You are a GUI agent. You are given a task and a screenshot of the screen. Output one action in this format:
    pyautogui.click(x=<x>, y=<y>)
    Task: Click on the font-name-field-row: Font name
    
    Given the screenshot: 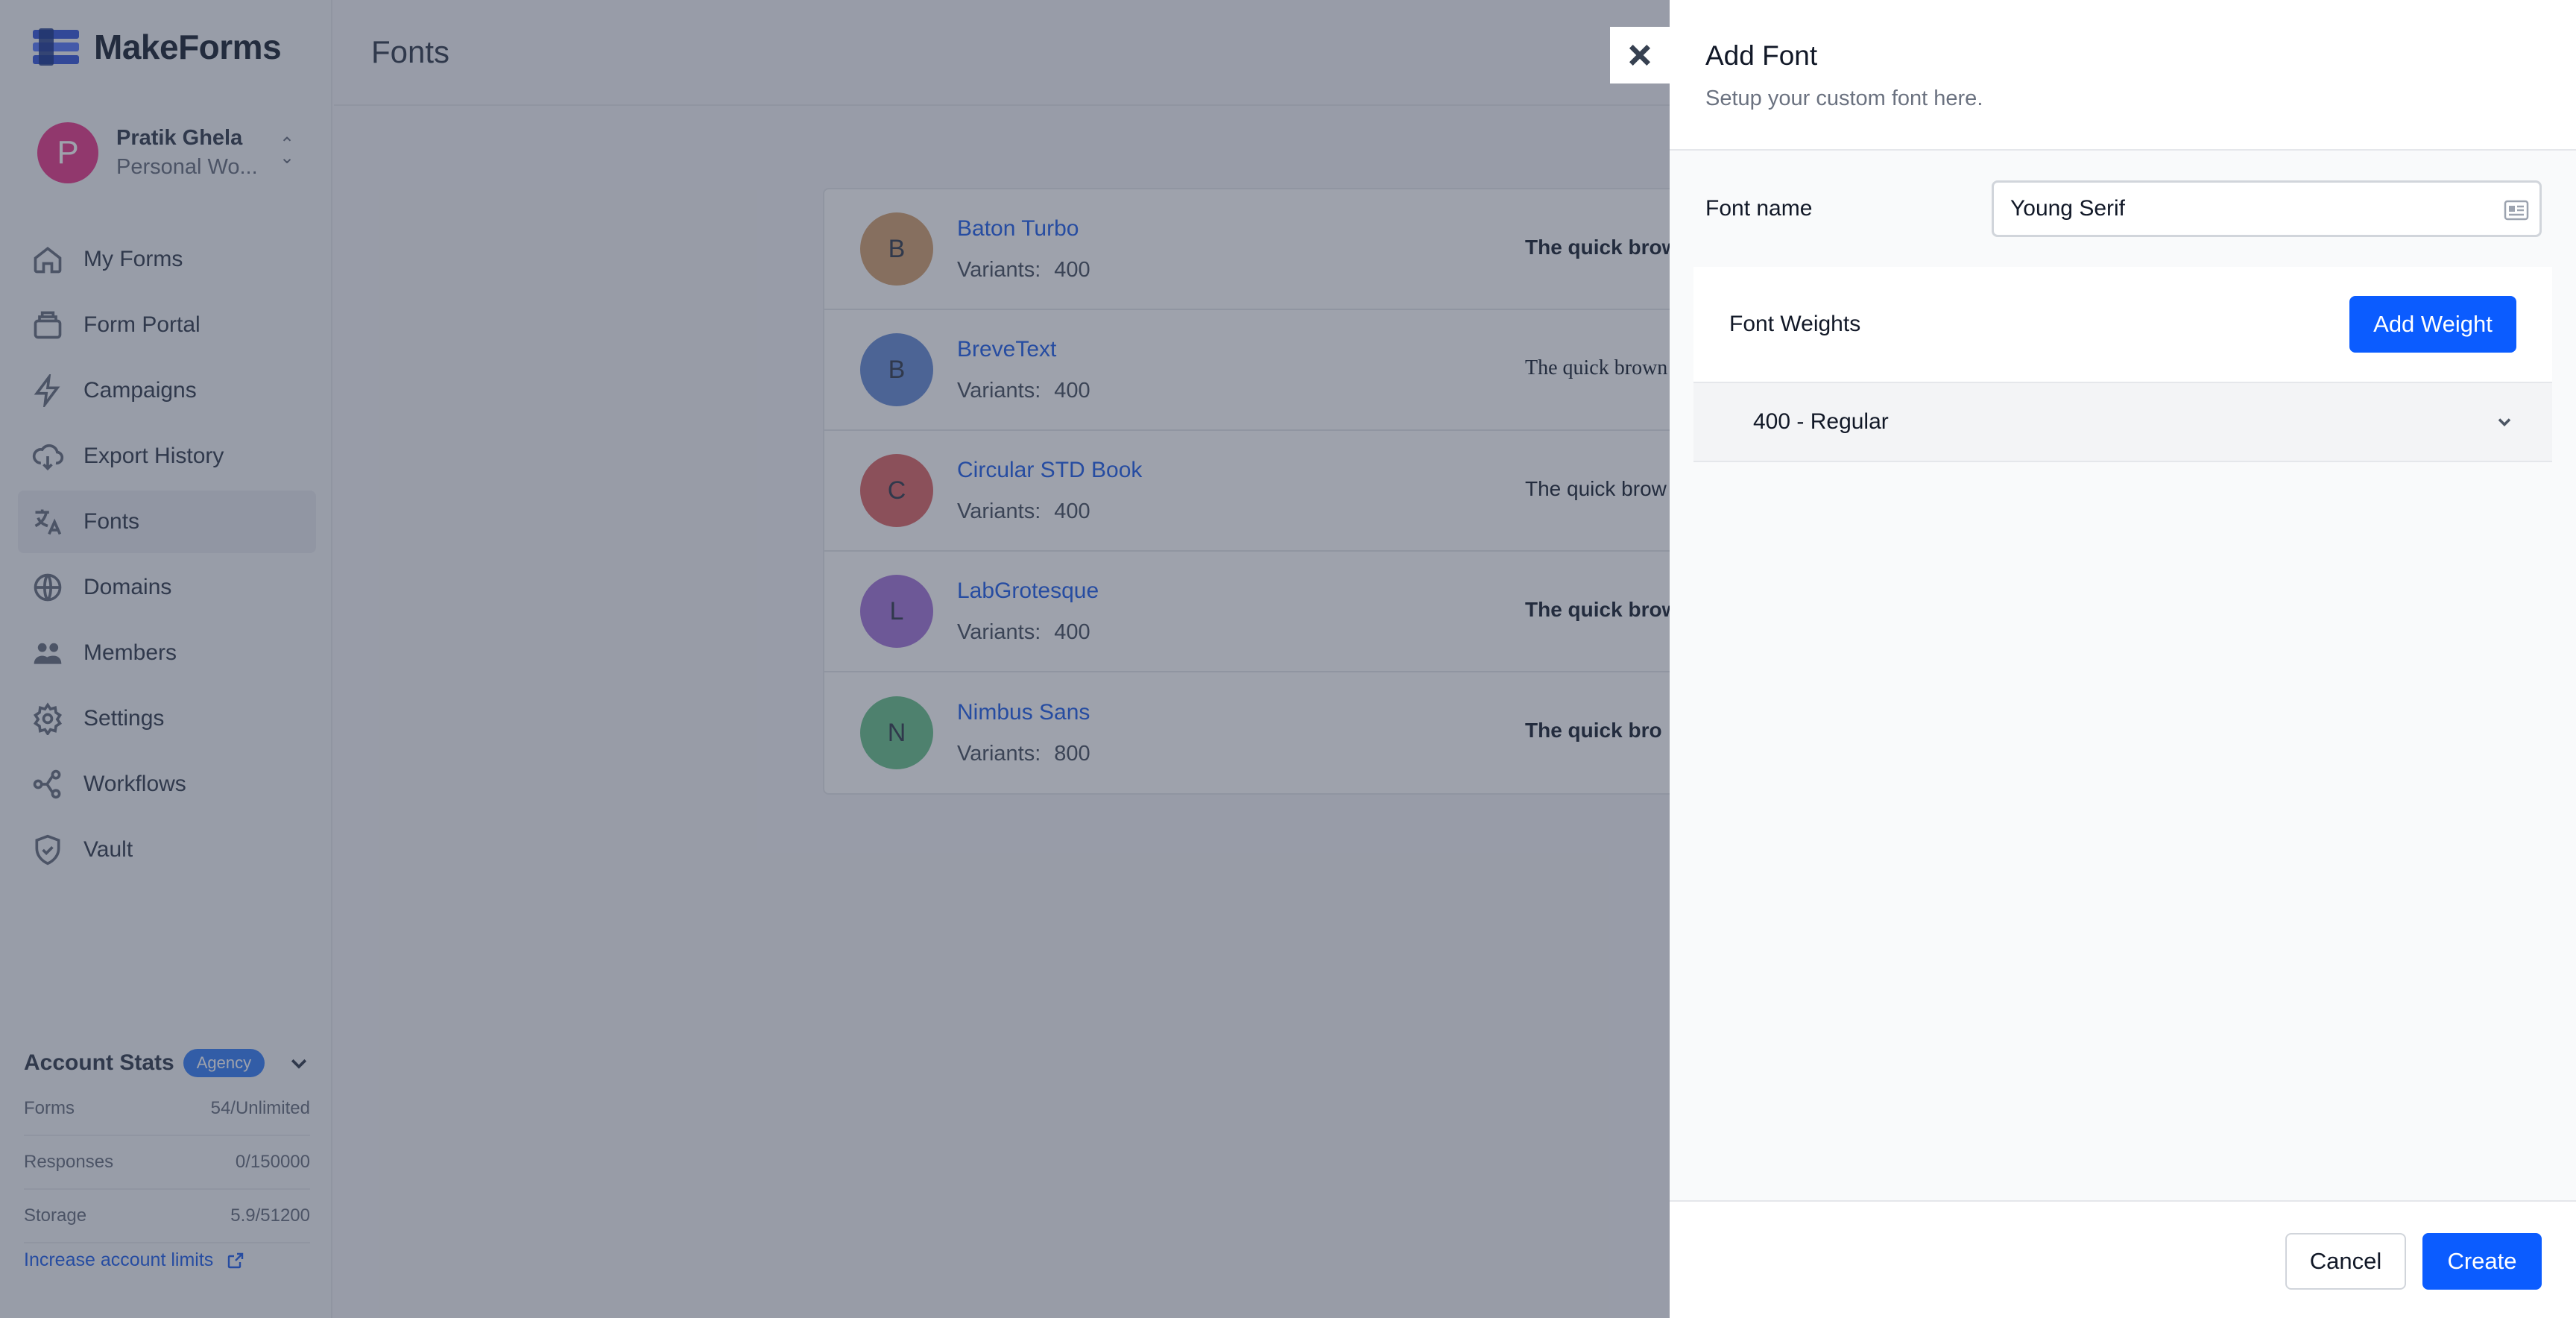 What is the action you would take?
    pyautogui.click(x=2131, y=209)
    